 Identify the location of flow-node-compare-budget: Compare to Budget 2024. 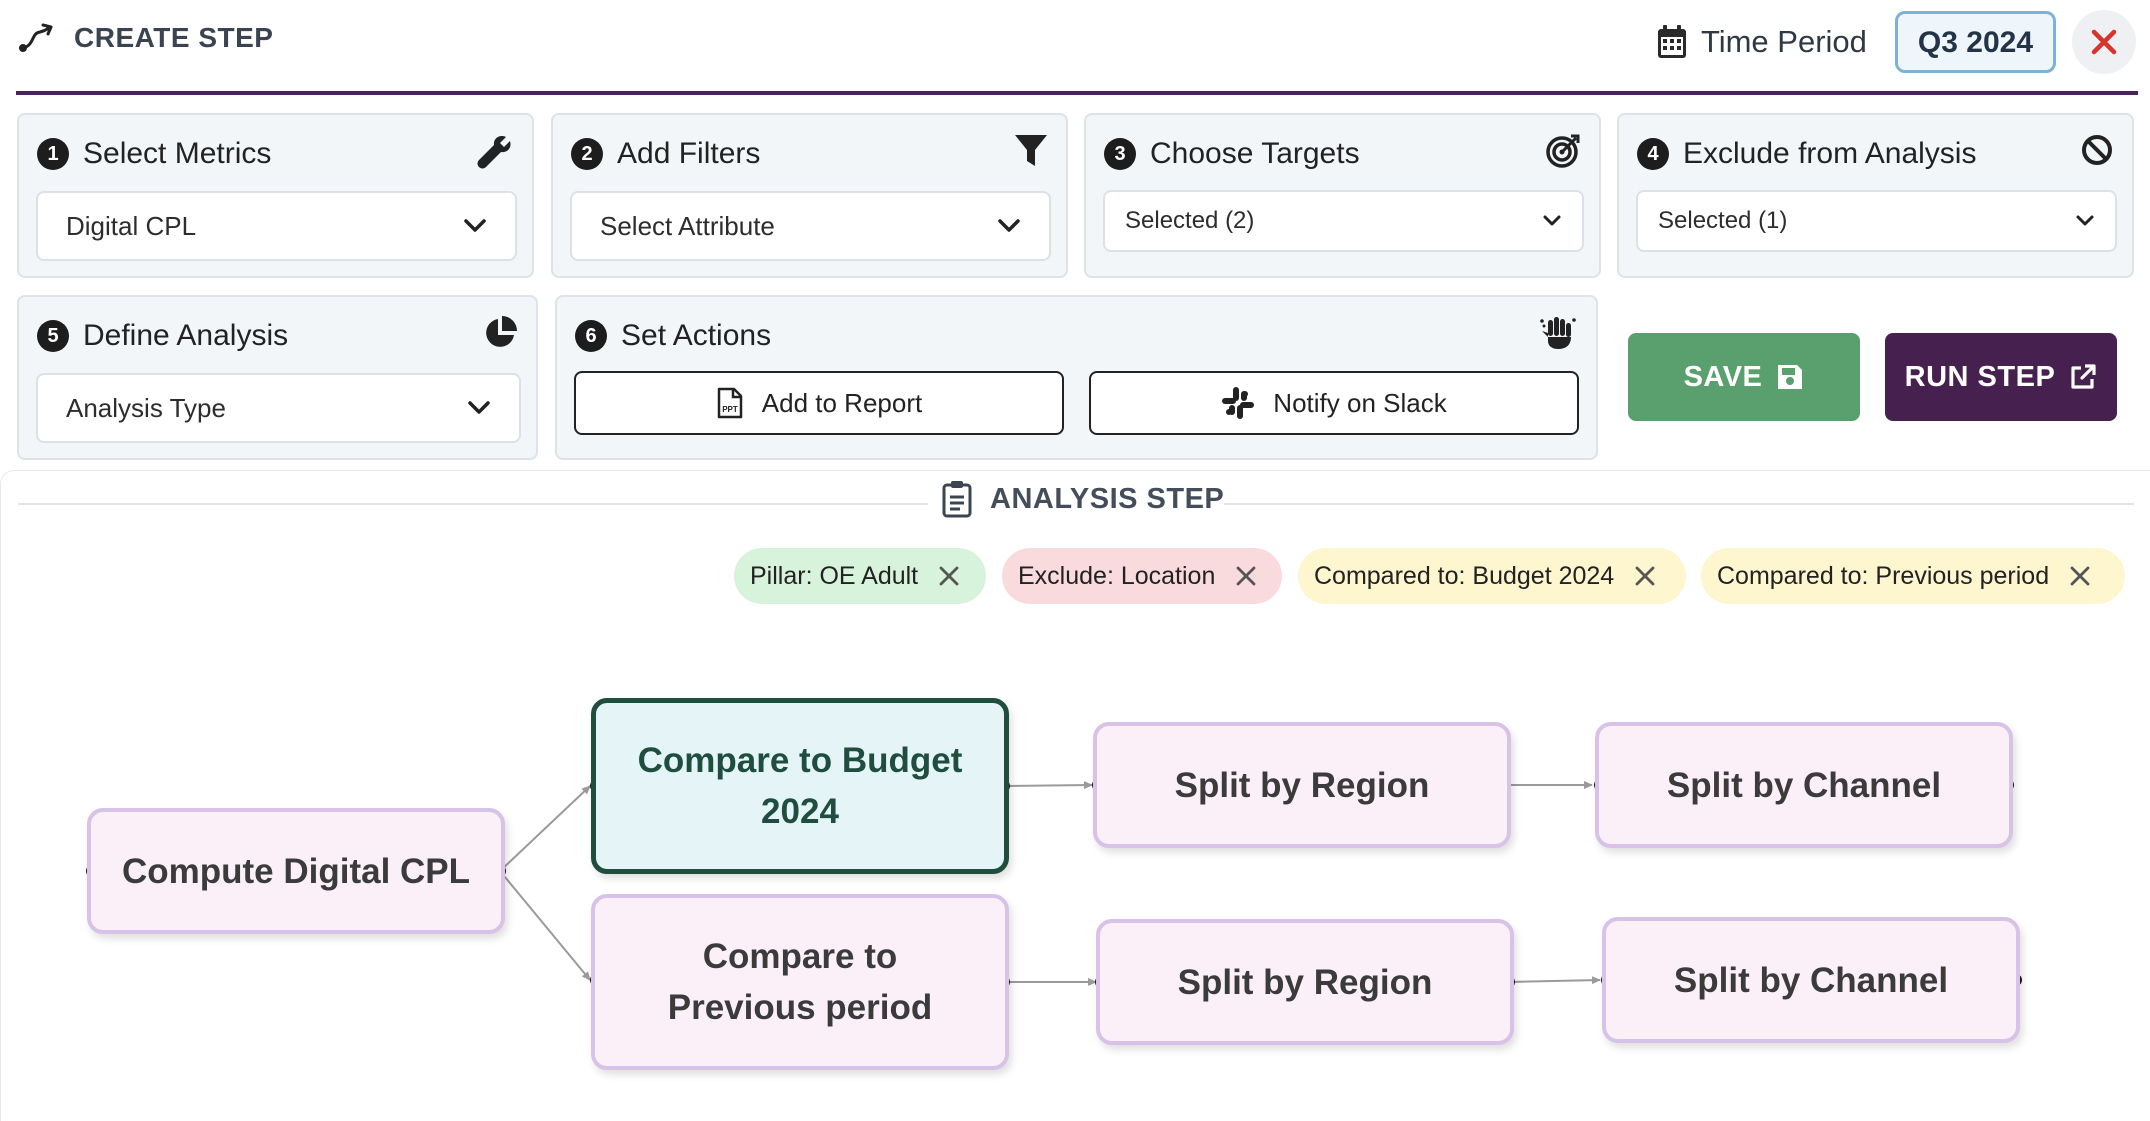
(800, 786).